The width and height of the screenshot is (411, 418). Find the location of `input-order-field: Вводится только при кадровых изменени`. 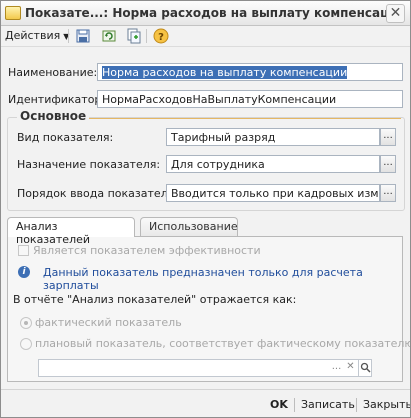

input-order-field: Вводится только при кадровых изменени is located at coordinates (273, 193).